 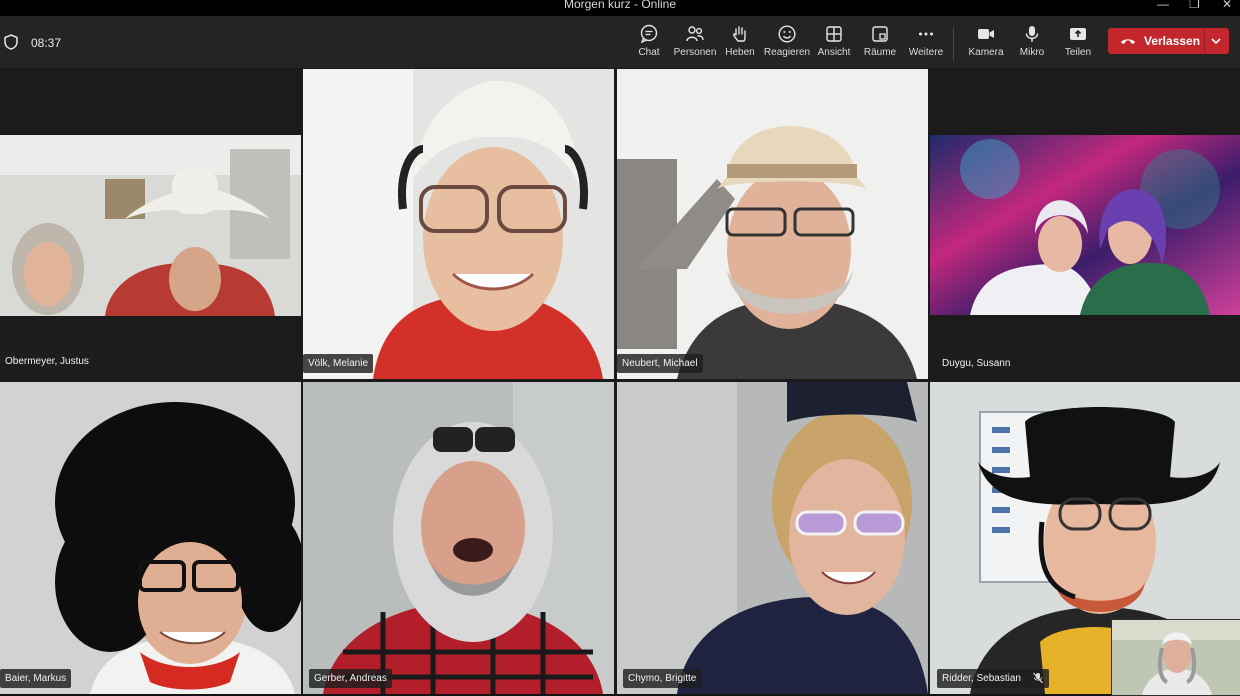 I want to click on mic-button: Mikro, so click(x=1032, y=43).